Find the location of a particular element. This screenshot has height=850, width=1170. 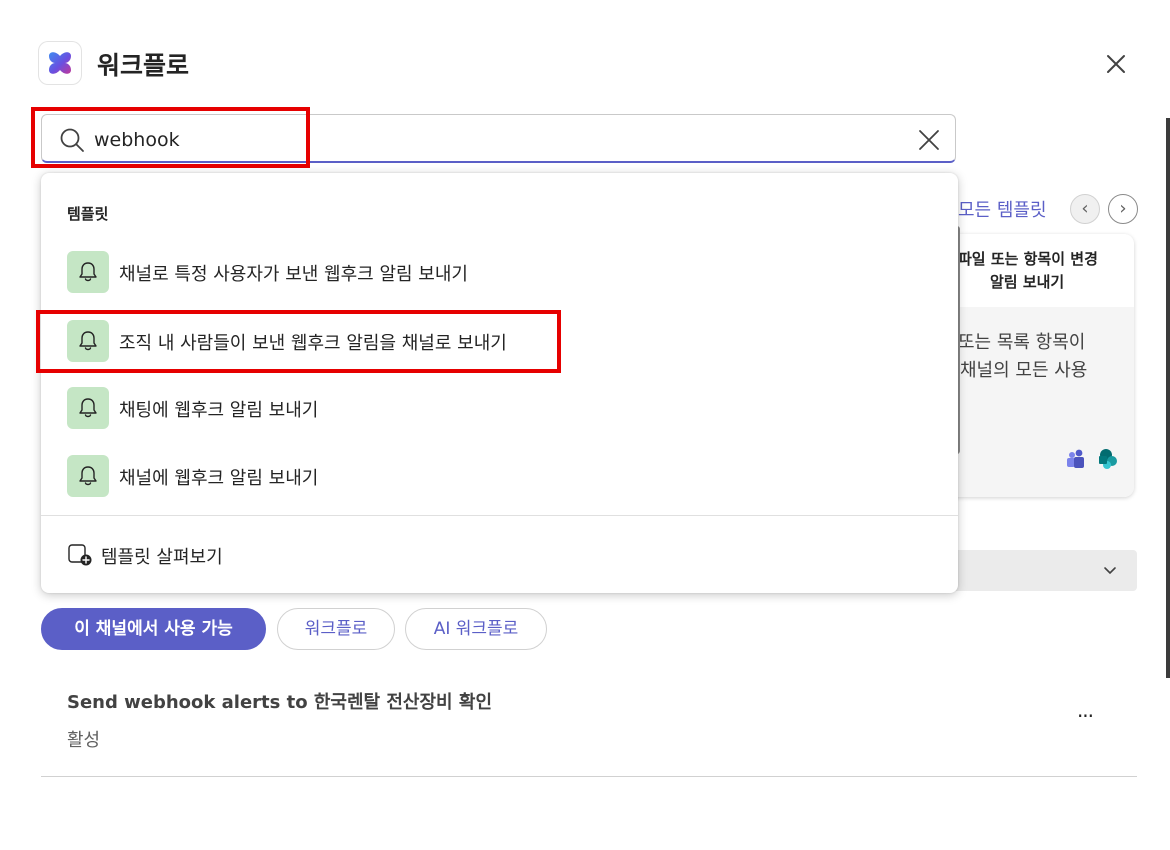

clear-search-button is located at coordinates (929, 140).